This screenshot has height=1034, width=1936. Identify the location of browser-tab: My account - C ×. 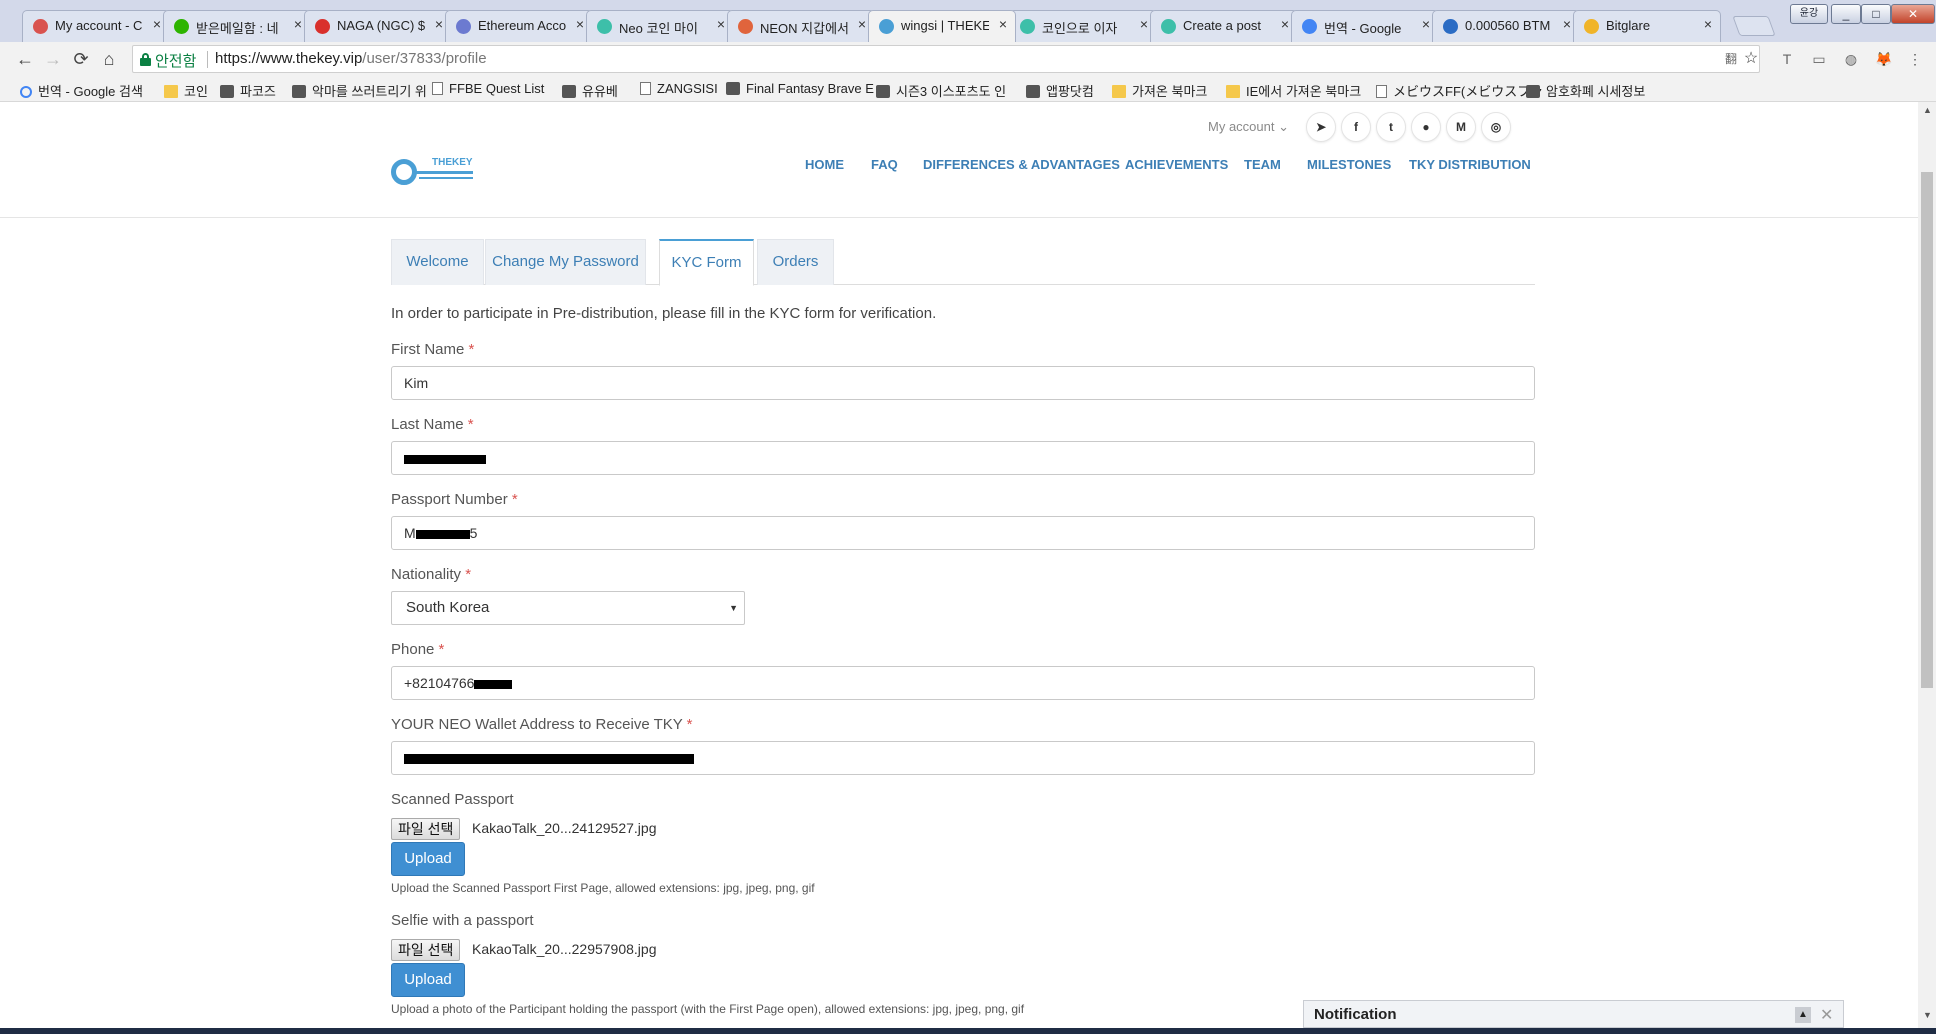
(96, 26).